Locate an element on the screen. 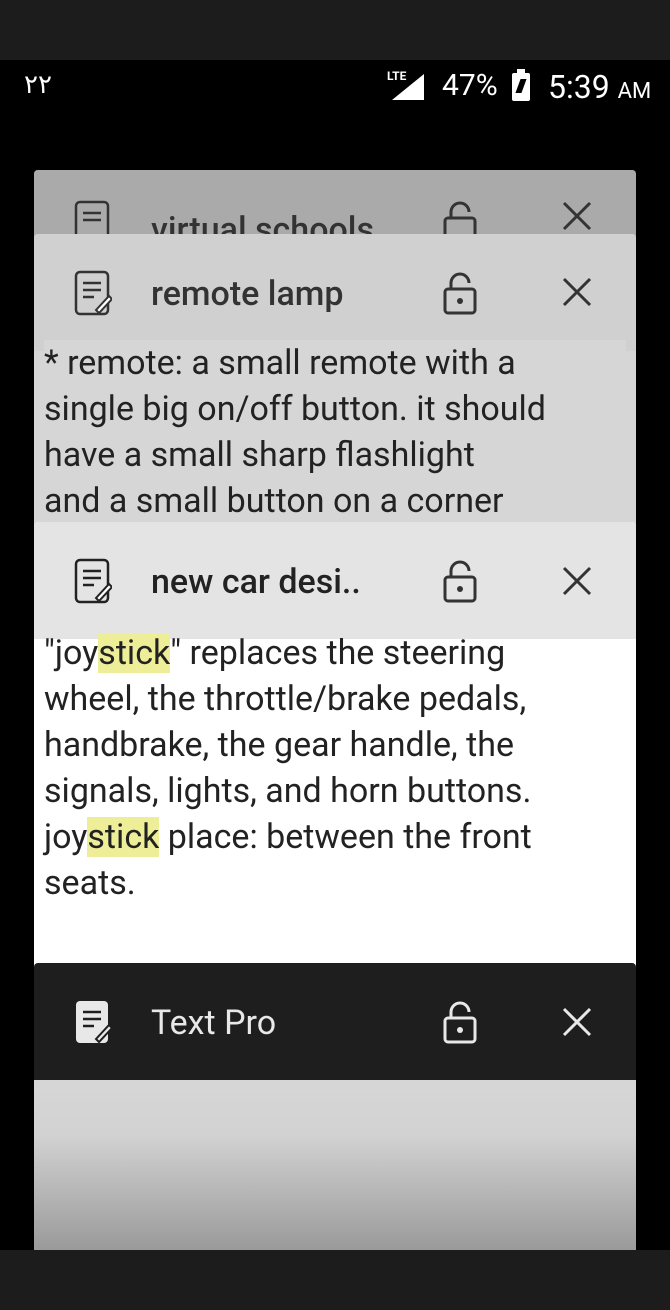 This screenshot has width=670, height=1310. text-run: place: between the front is located at coordinates (345, 837).